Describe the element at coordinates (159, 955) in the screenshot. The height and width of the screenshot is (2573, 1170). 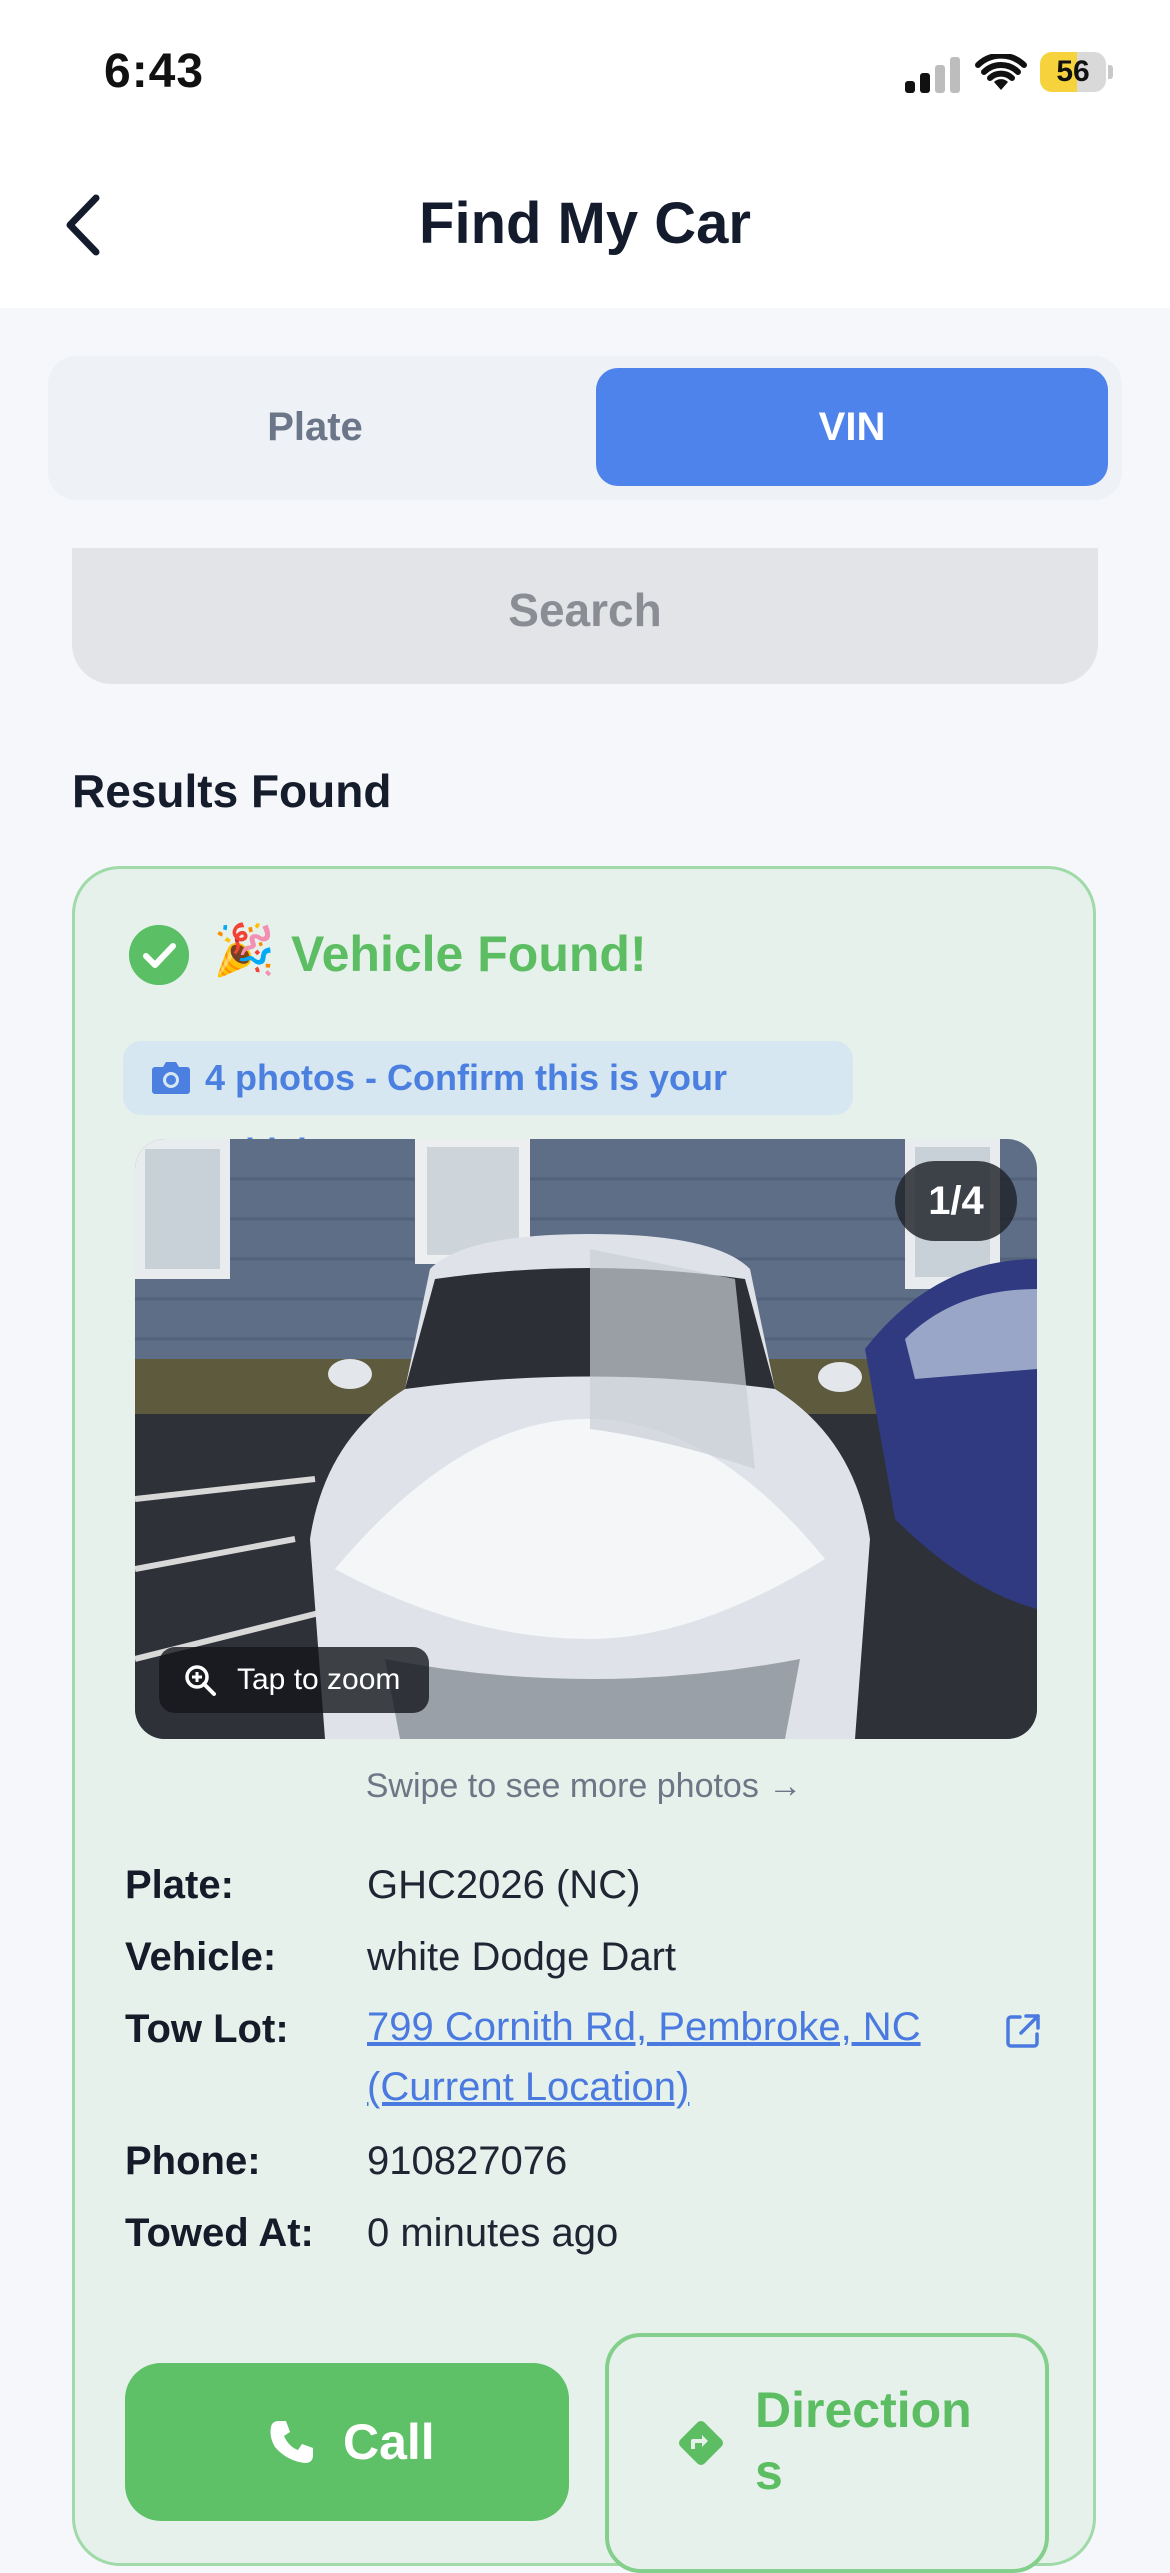
I see `check-circle-icon` at that location.